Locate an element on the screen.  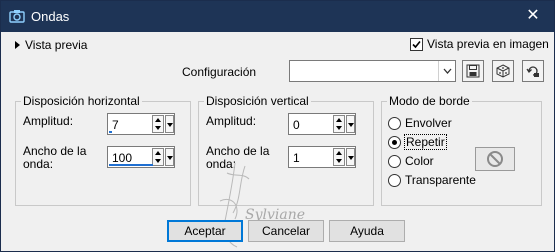
close-icon: ✕ is located at coordinates (533, 16).